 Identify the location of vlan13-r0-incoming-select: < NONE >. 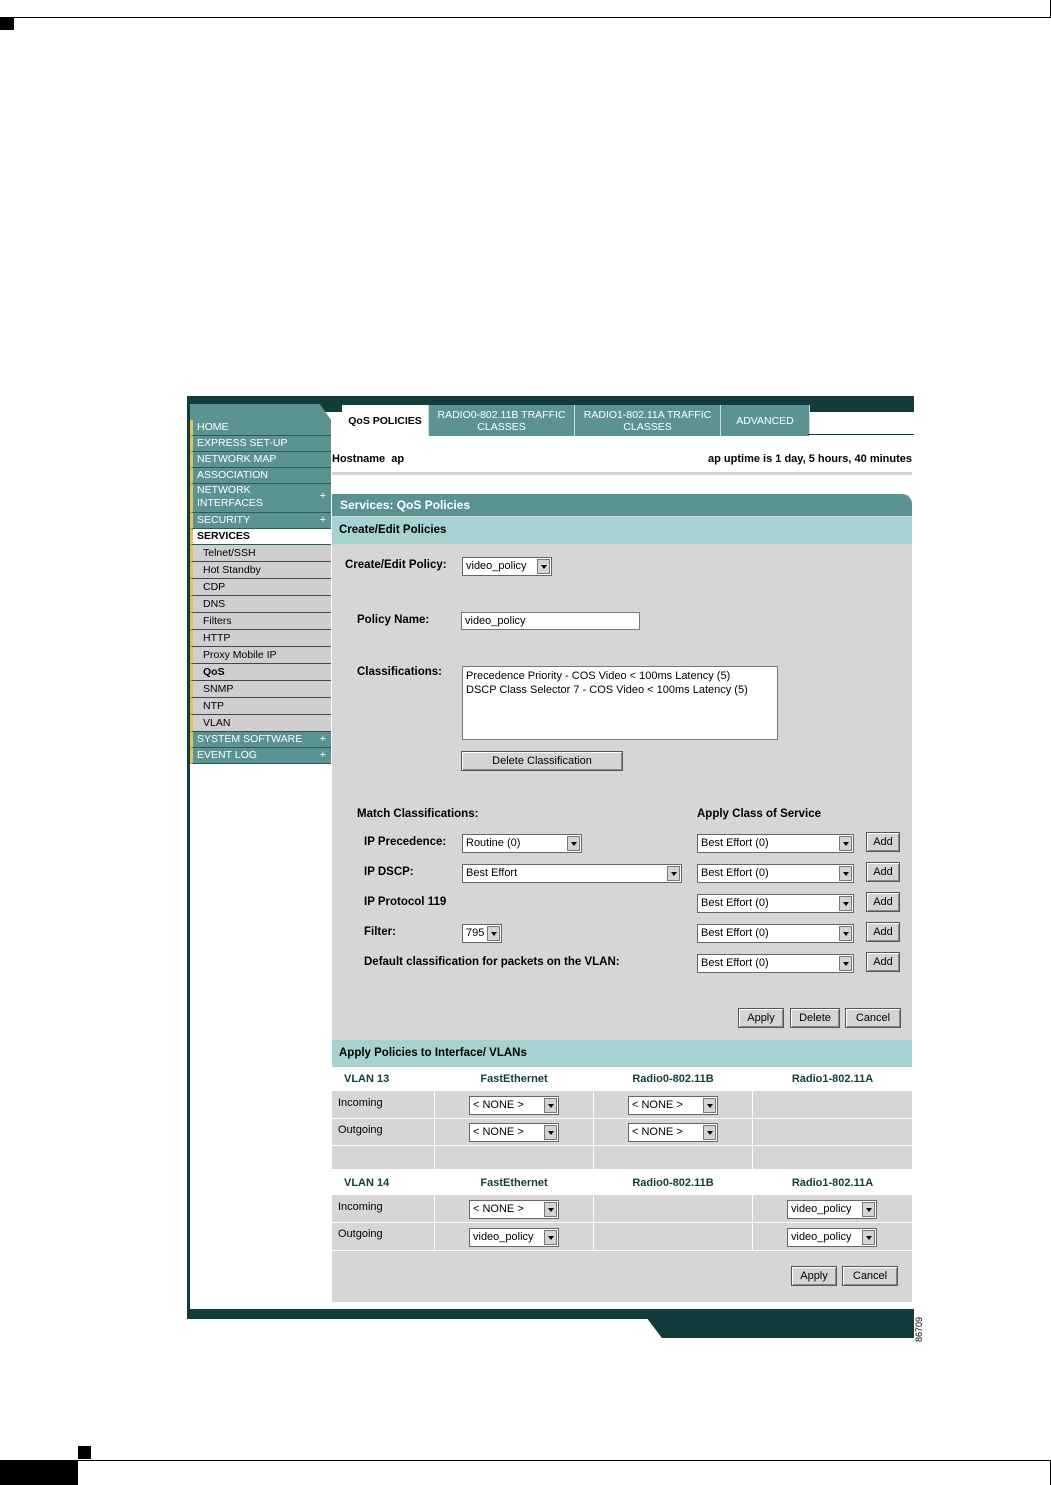
(673, 1105).